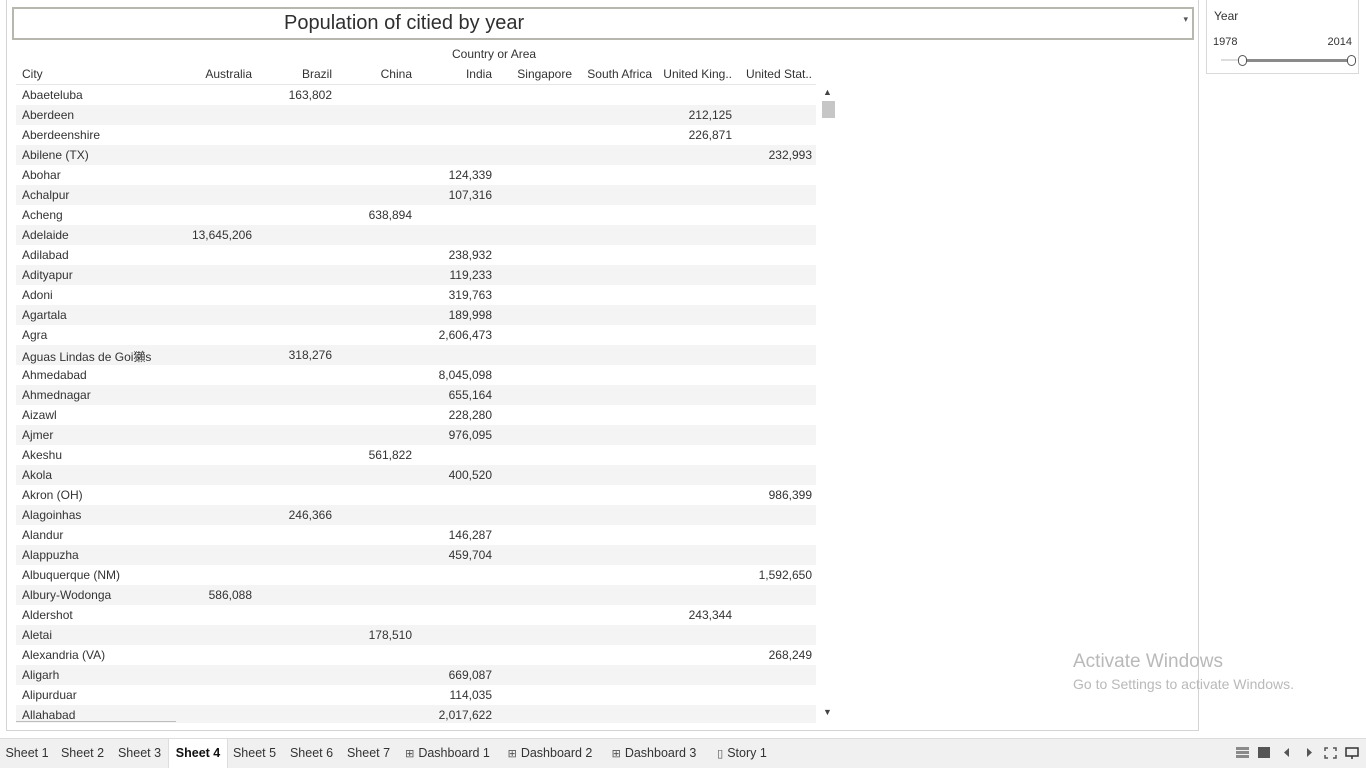 Image resolution: width=1366 pixels, height=769 pixels. I want to click on tab-sheet-4: Sheet 4, so click(198, 753).